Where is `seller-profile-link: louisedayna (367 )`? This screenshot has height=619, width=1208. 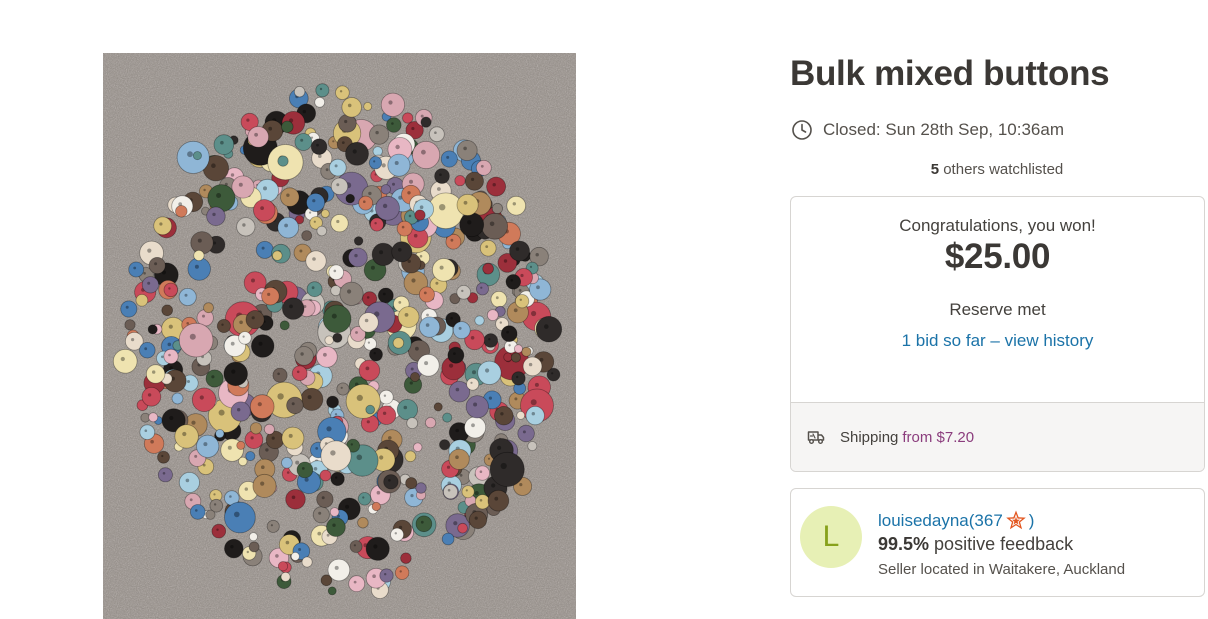
seller-profile-link: louisedayna (367 ) is located at coordinates (956, 521).